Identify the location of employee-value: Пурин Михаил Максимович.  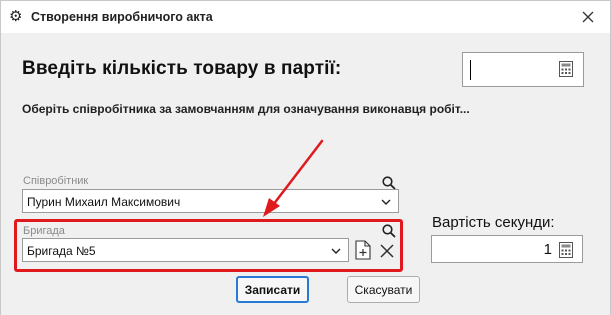
(104, 202).